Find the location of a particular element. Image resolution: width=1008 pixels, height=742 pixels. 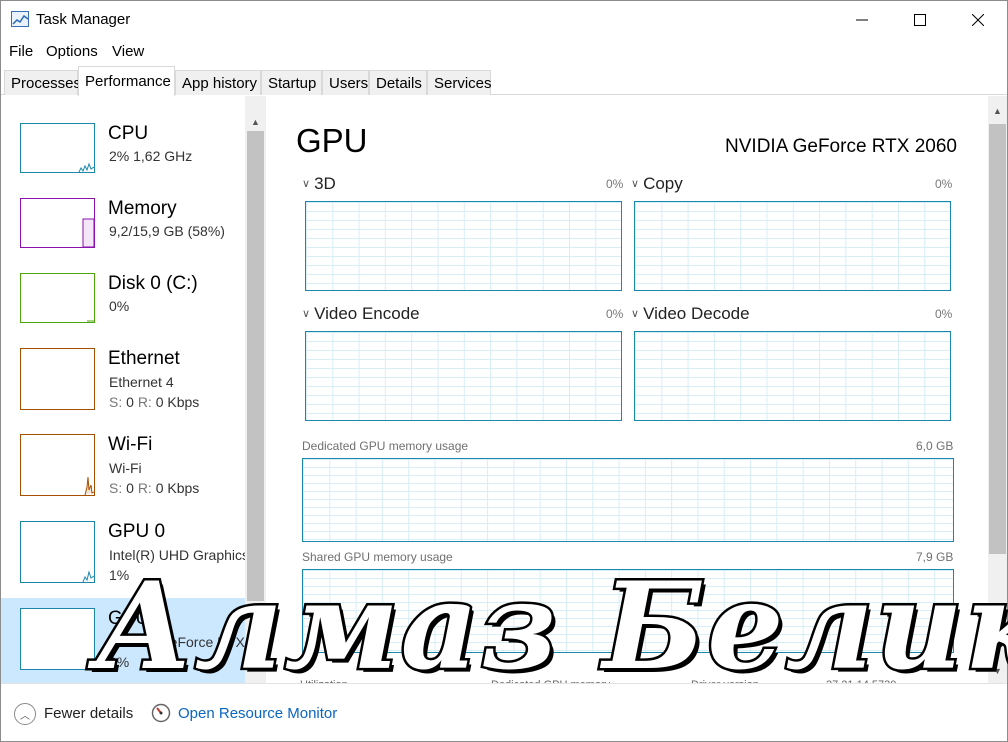

gpu1-model: NVIDIA GeForce RTX 2060 is located at coordinates (187, 642).